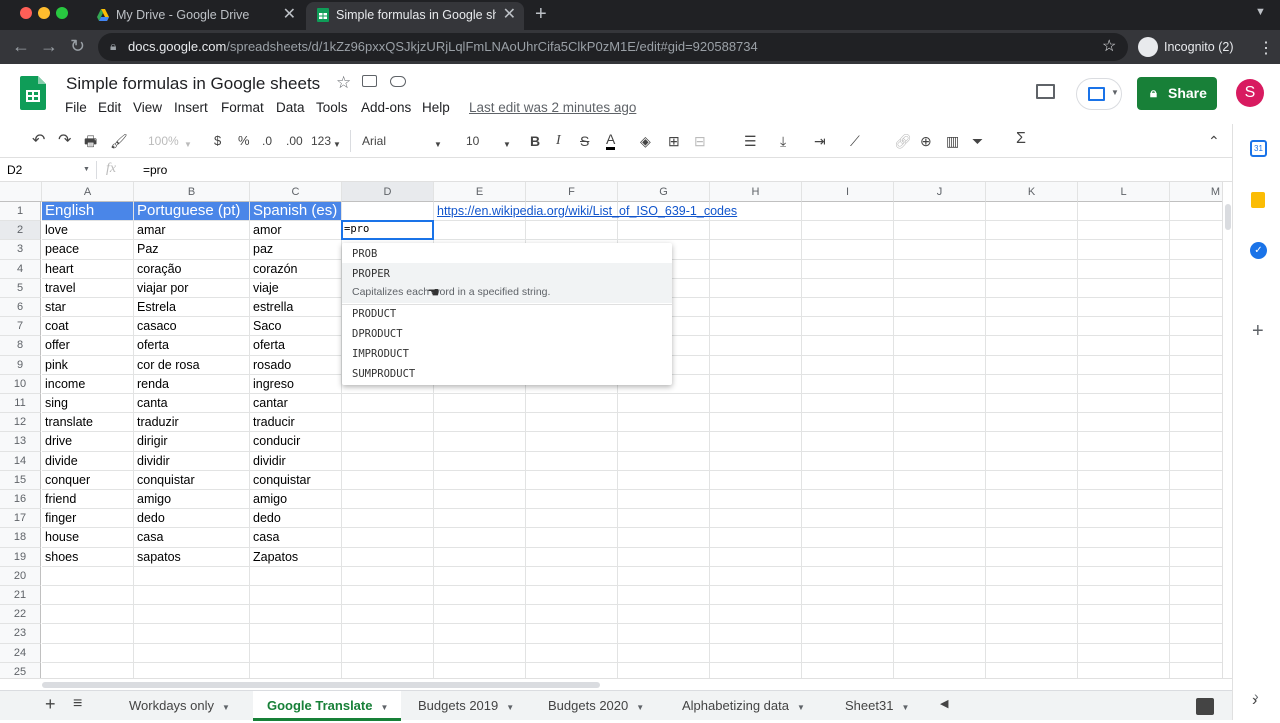  Describe the element at coordinates (364, 254) in the screenshot. I see `suggestion-prob: PROB` at that location.